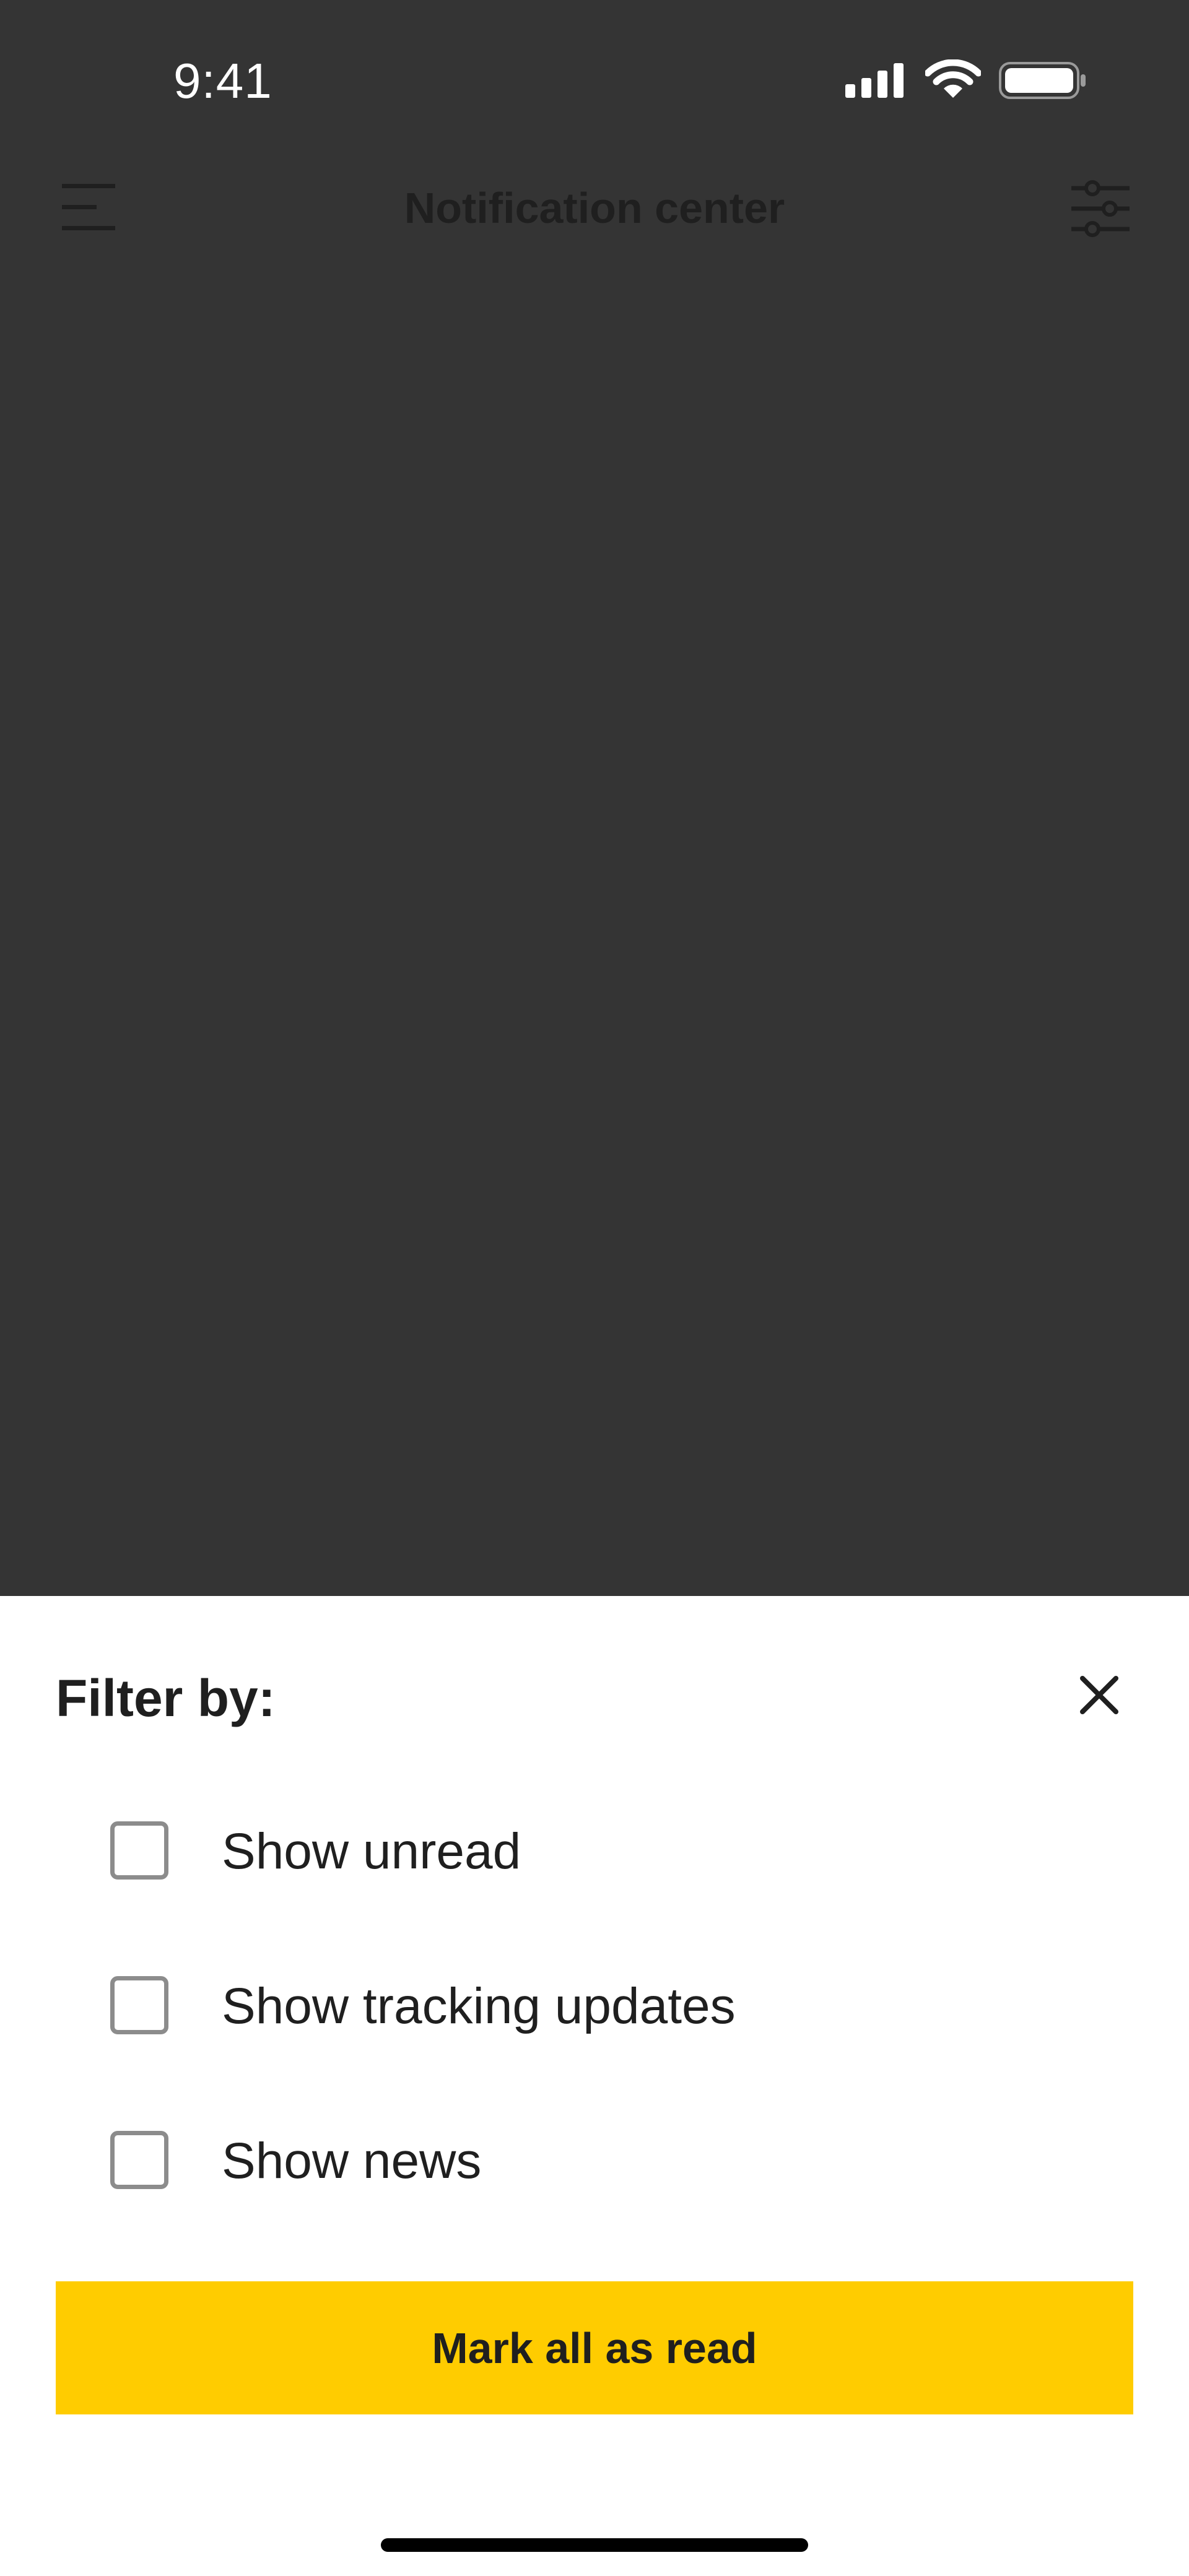 Image resolution: width=1189 pixels, height=2576 pixels. Describe the element at coordinates (139, 2005) in the screenshot. I see `show-tracking-updates-checkbox` at that location.